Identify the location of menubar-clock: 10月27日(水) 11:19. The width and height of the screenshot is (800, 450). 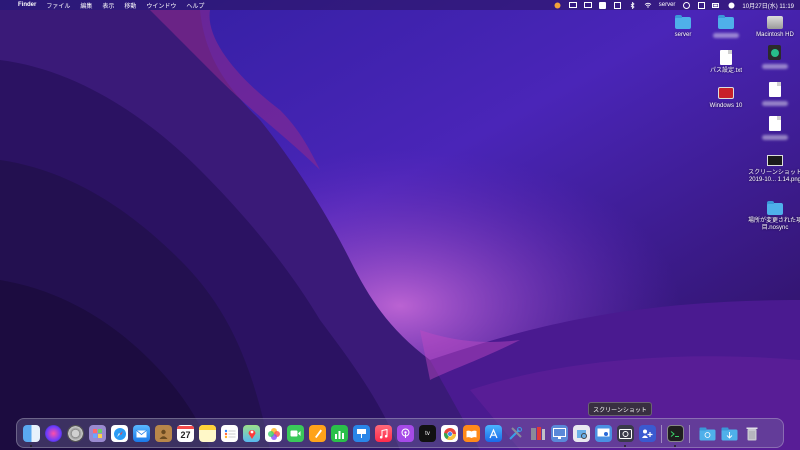
(768, 5).